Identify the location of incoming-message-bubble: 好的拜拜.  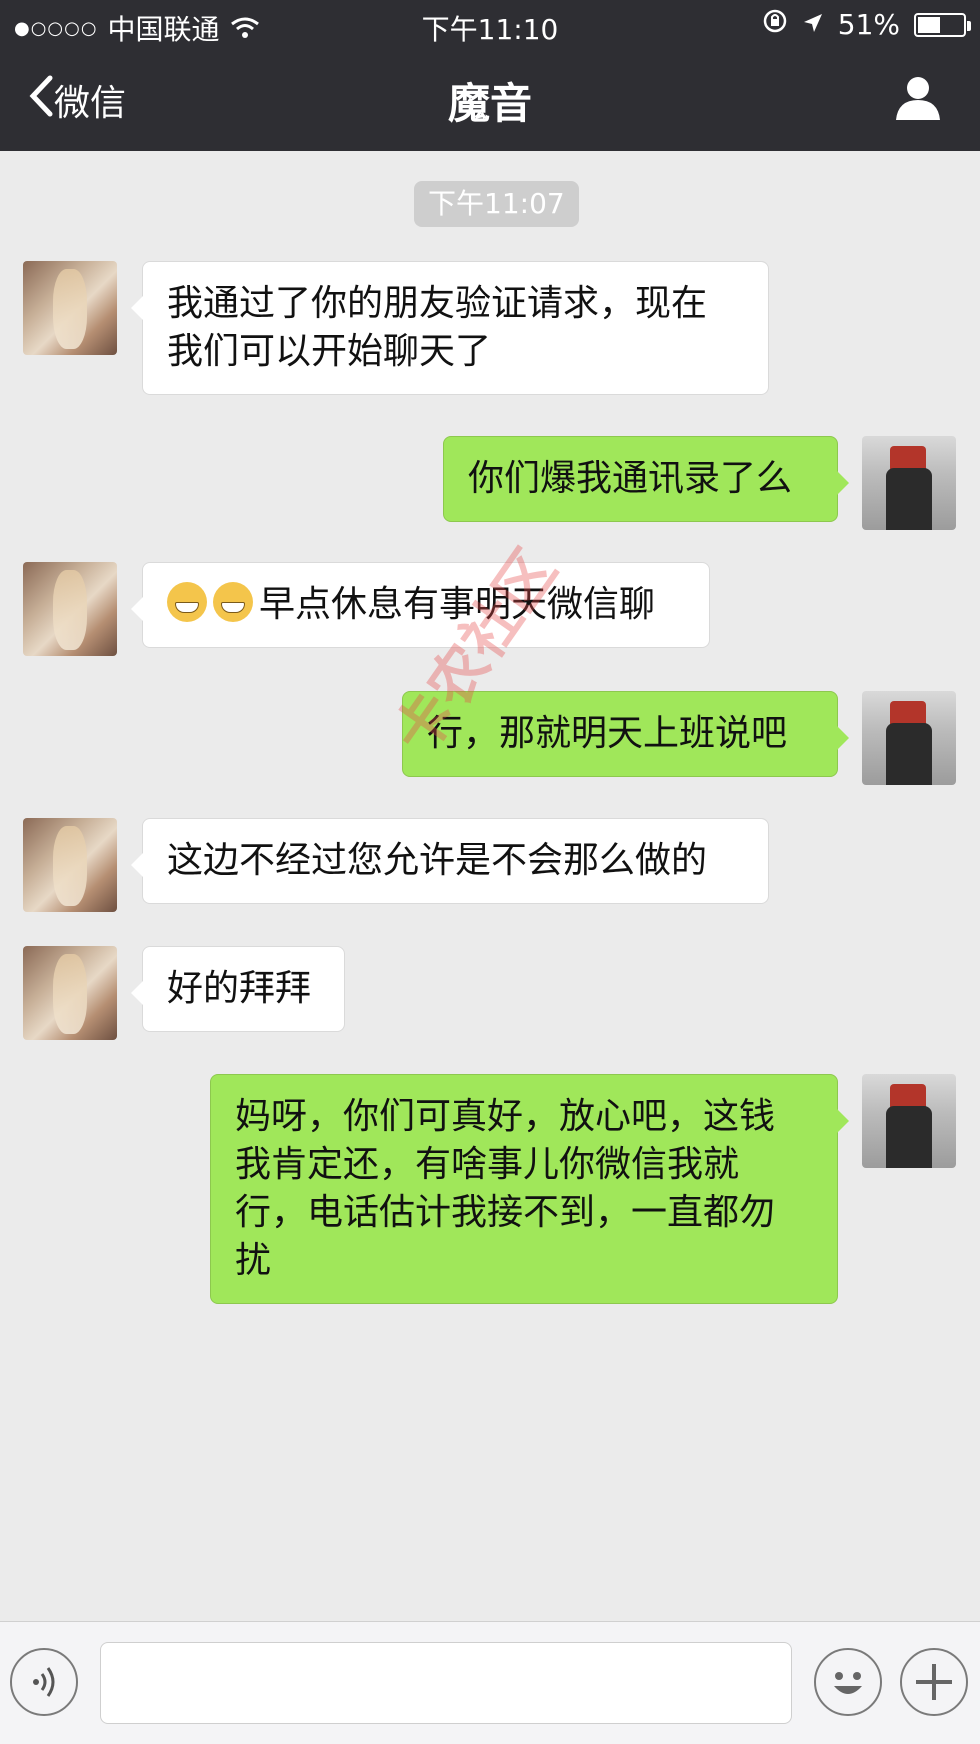
(238, 989).